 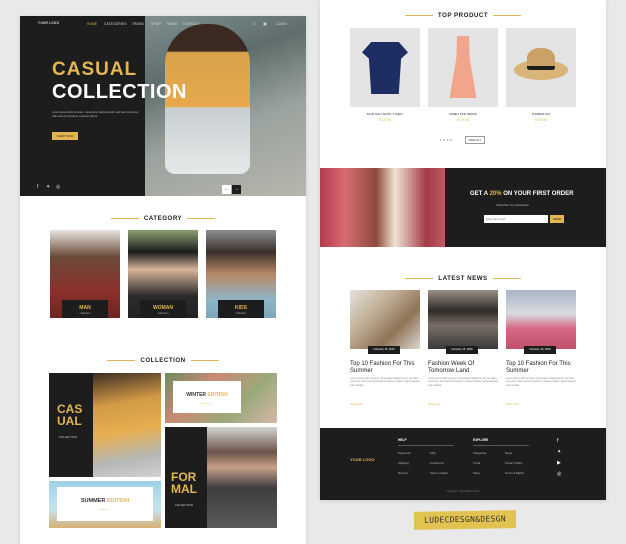 What do you see at coordinates (476, 463) in the screenshot?
I see `footer-link: Trend` at bounding box center [476, 463].